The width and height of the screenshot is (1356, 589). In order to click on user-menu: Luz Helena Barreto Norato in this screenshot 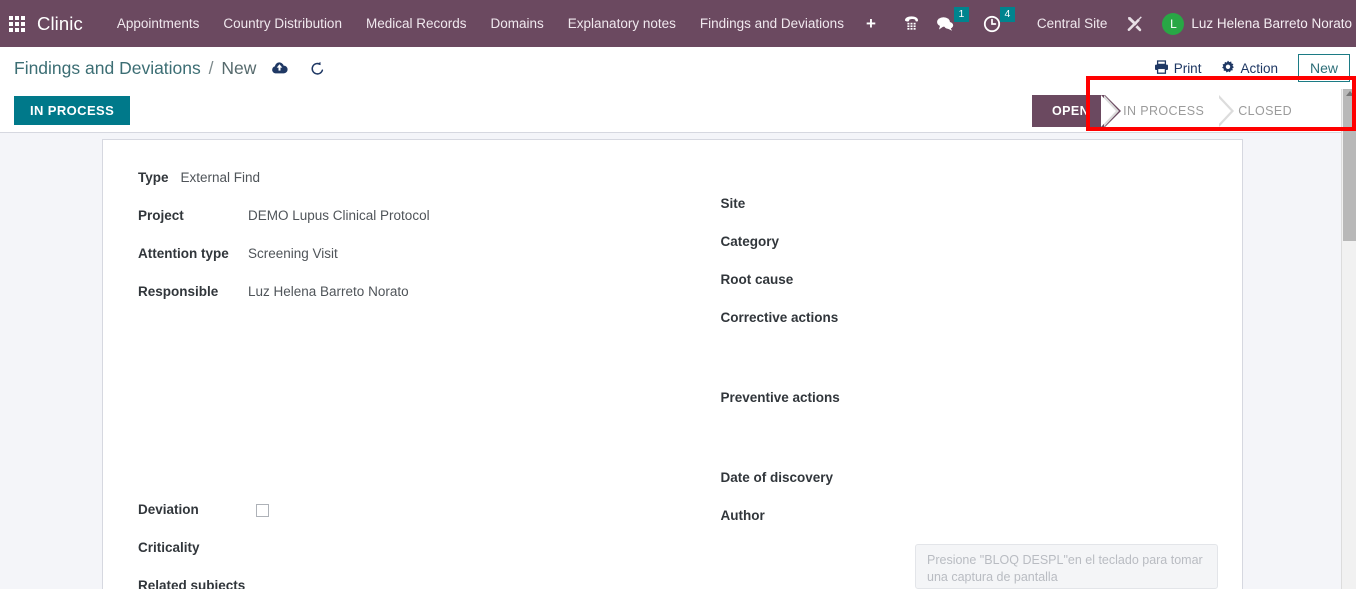, I will do `click(1273, 23)`.